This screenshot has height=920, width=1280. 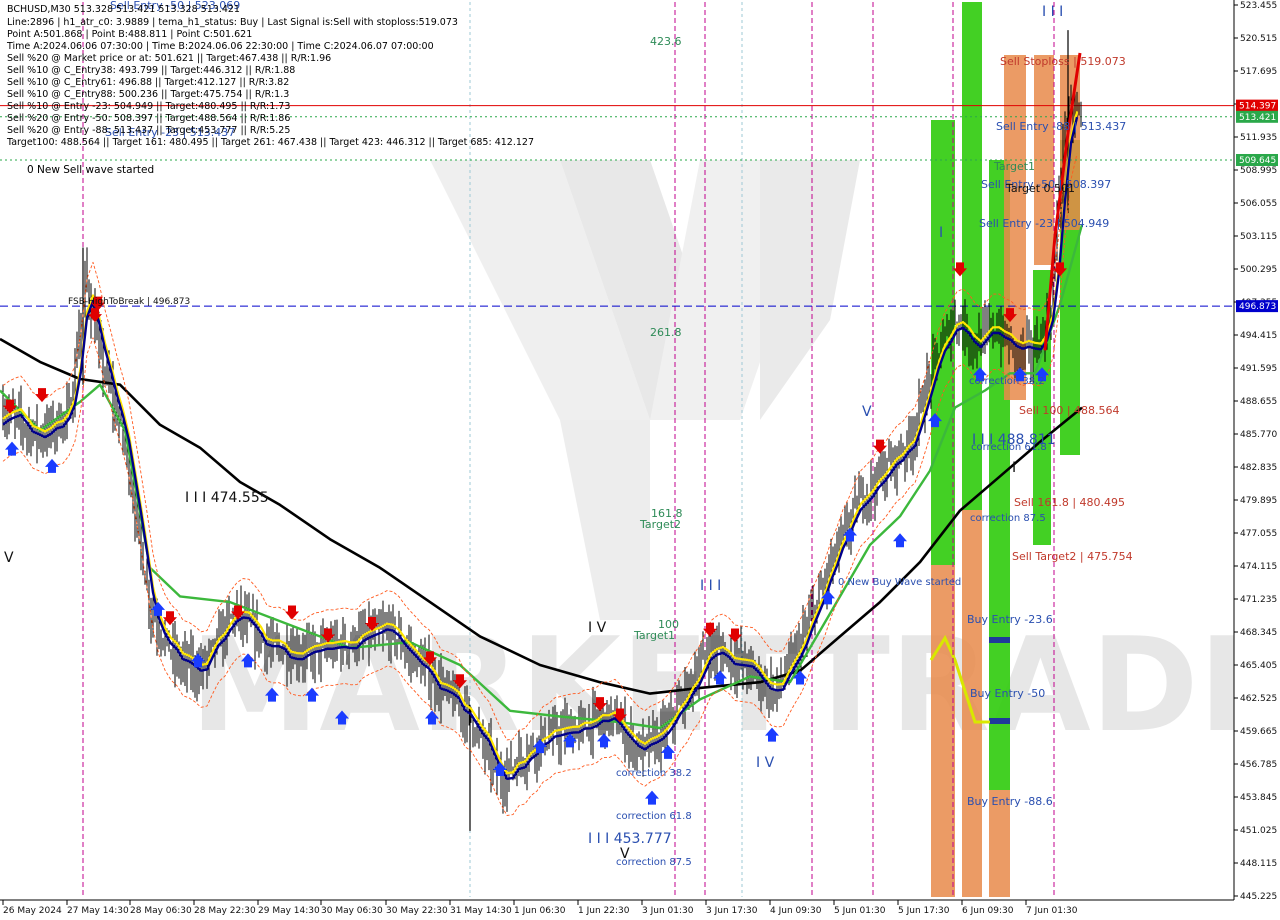 What do you see at coordinates (660, 524) in the screenshot?
I see `target2-mid-label: Target2` at bounding box center [660, 524].